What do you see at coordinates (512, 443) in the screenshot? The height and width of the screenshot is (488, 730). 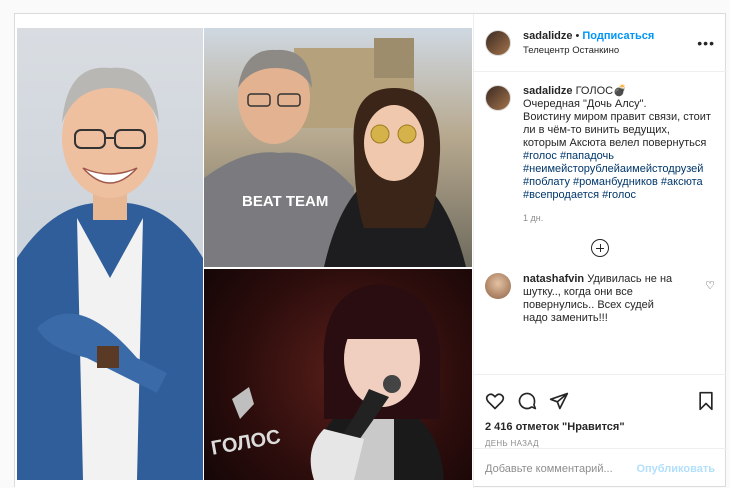 I see `post-timestamp: ДЕНЬ НАЗАД` at bounding box center [512, 443].